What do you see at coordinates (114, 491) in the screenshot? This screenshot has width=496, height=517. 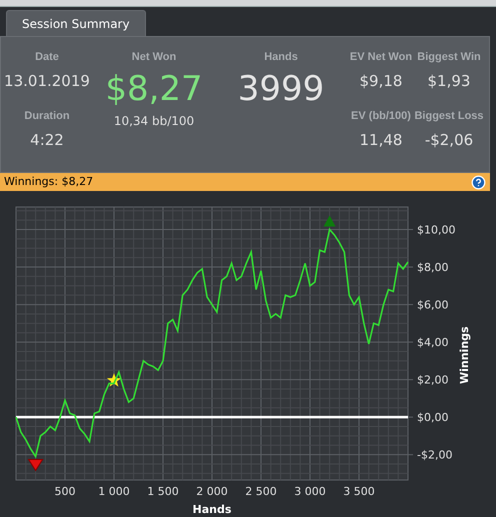 I see `x-tick-label: 1 000` at bounding box center [114, 491].